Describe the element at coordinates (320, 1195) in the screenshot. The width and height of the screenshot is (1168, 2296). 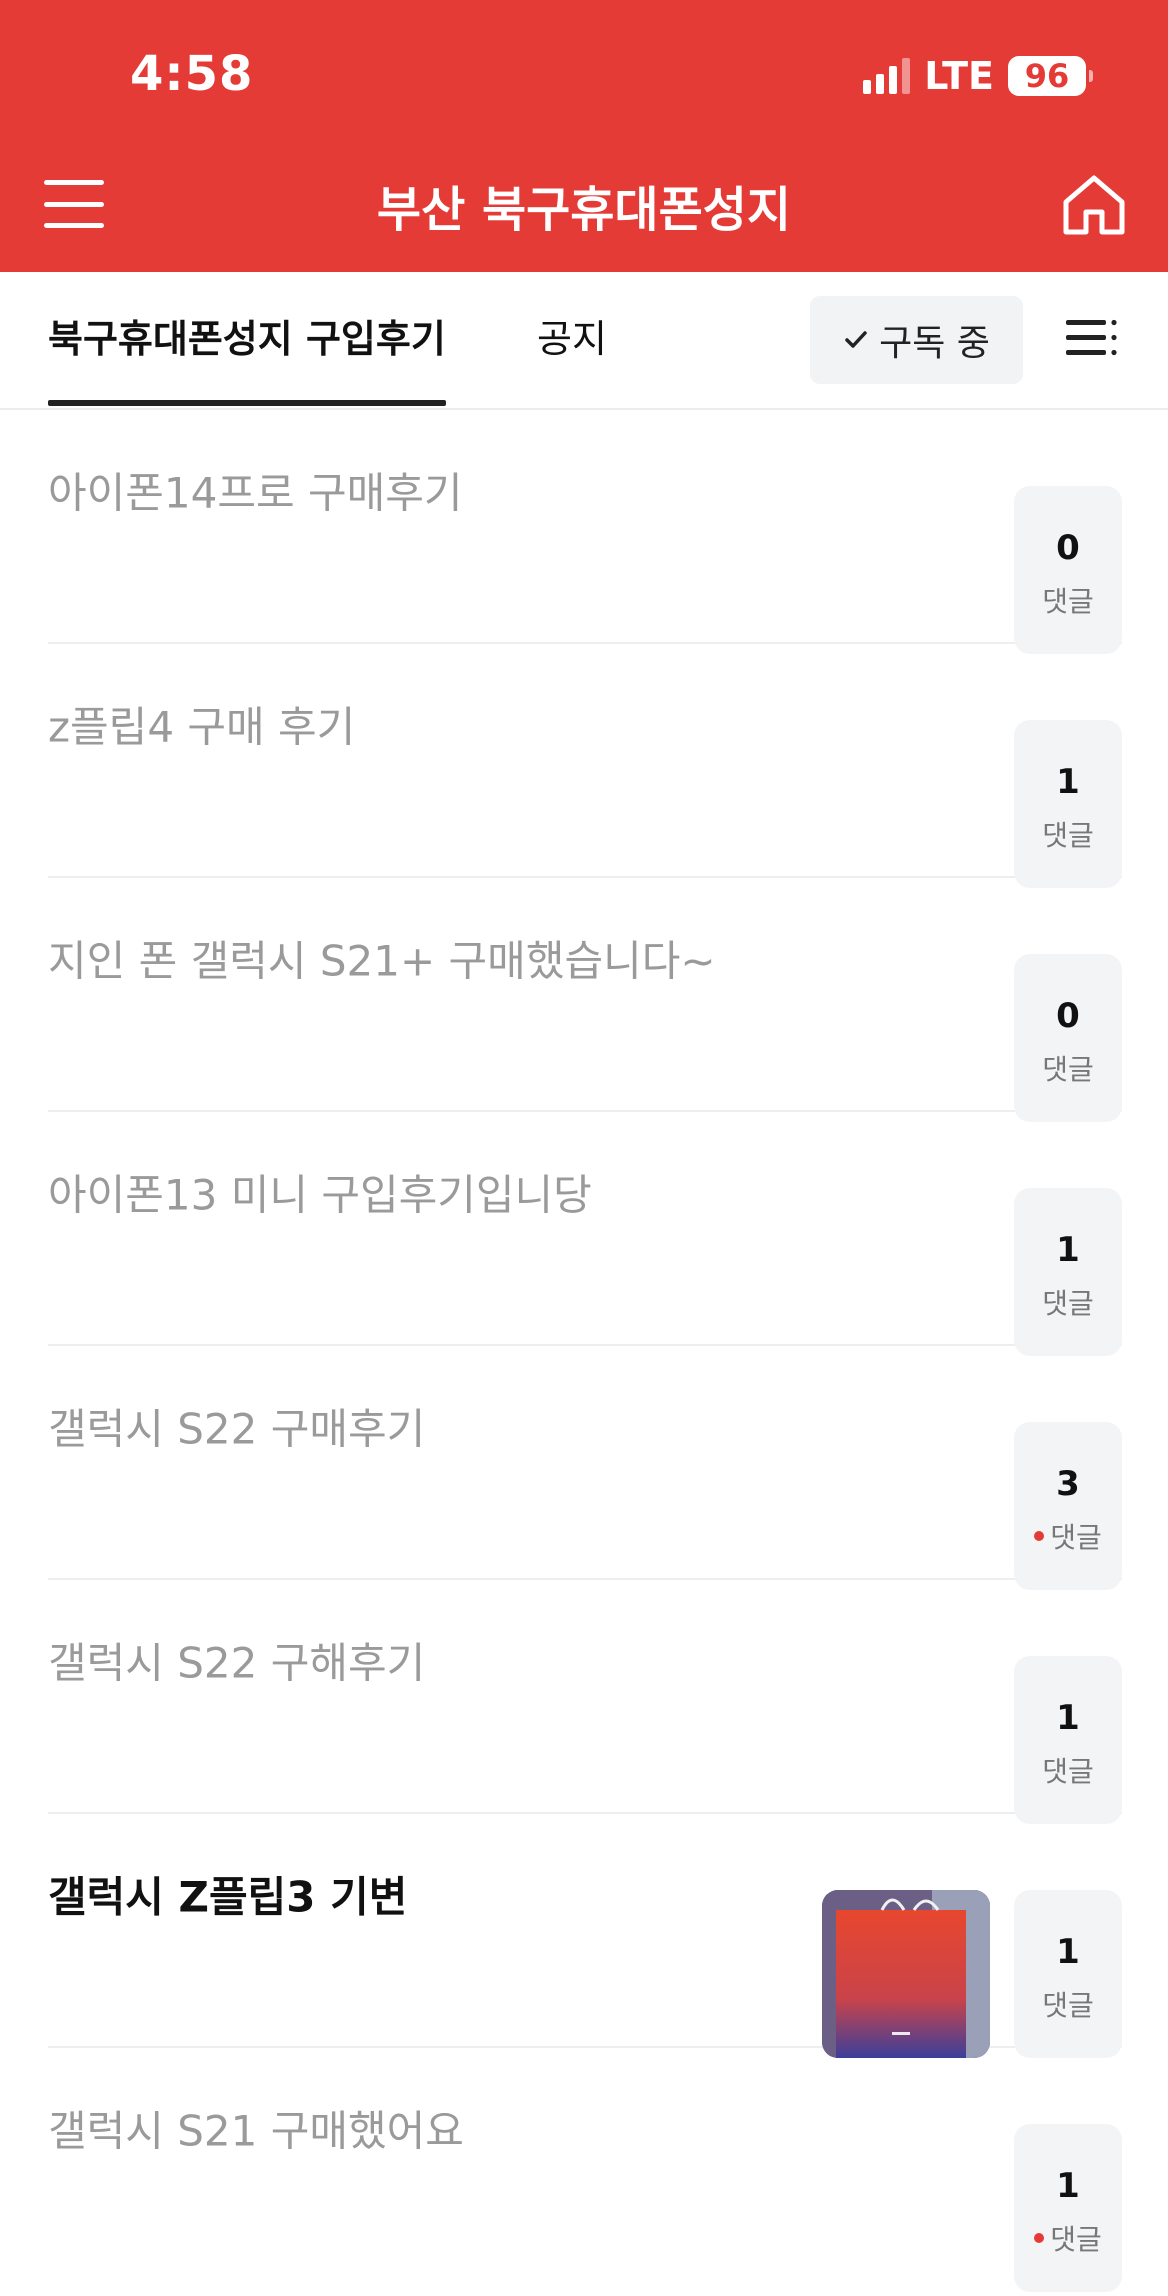
I see `post-title: 아이폰13 미니 구입후기입니당` at that location.